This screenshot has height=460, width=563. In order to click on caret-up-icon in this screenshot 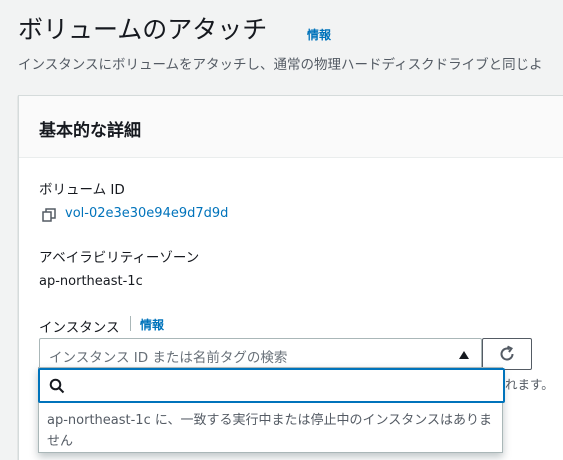, I will do `click(464, 355)`.